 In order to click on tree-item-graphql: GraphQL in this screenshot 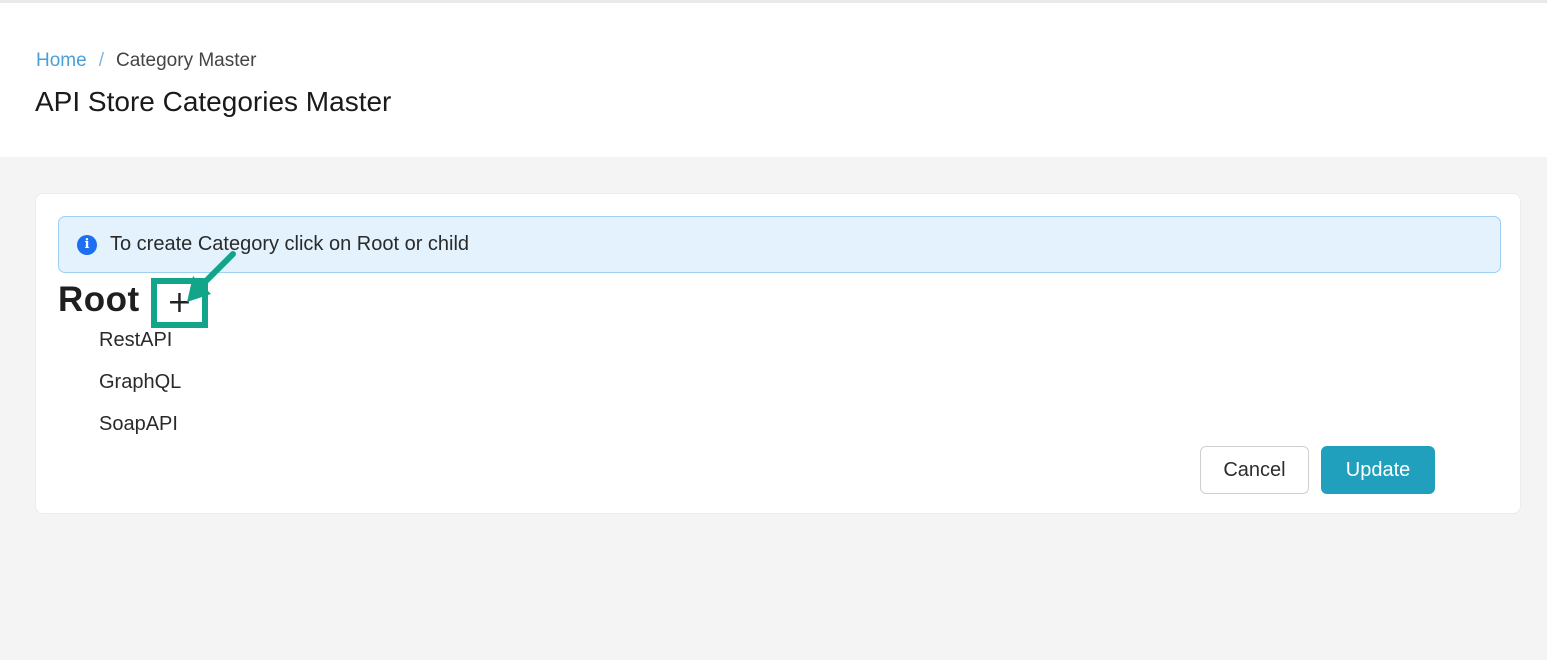, I will do `click(140, 387)`.